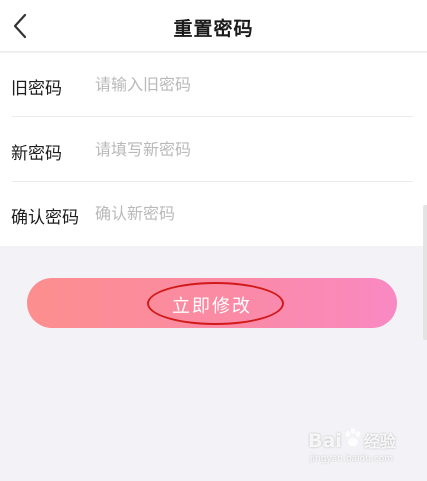  I want to click on new-password-row: 新密码, so click(213, 150).